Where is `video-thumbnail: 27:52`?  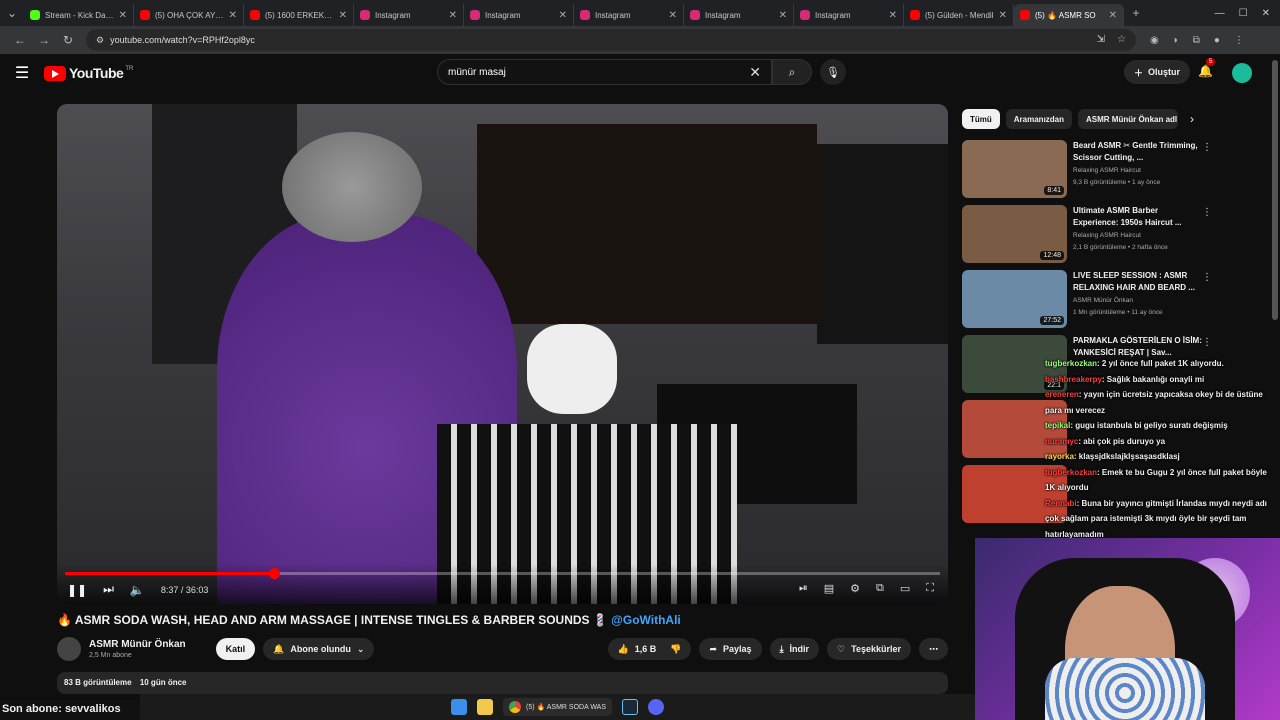
video-thumbnail: 27:52 is located at coordinates (1014, 299).